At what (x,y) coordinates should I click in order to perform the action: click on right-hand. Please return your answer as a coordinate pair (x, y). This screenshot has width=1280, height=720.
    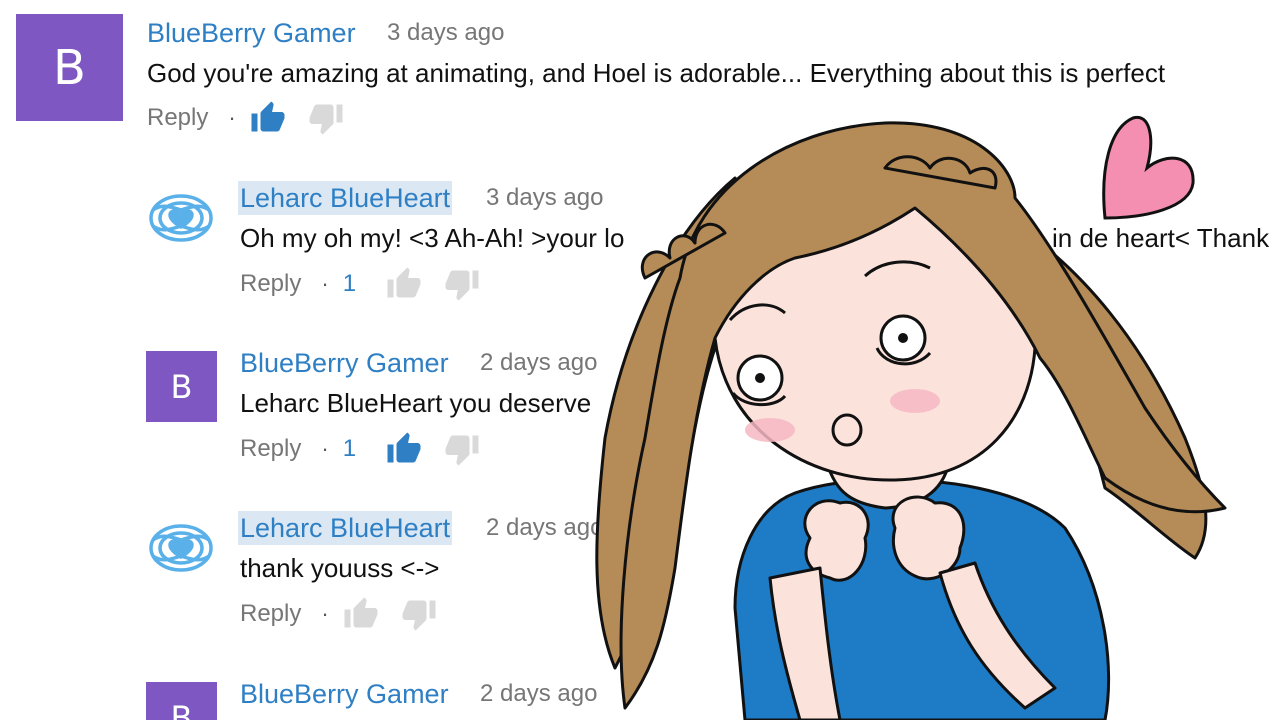
    Looking at the image, I should click on (928, 538).